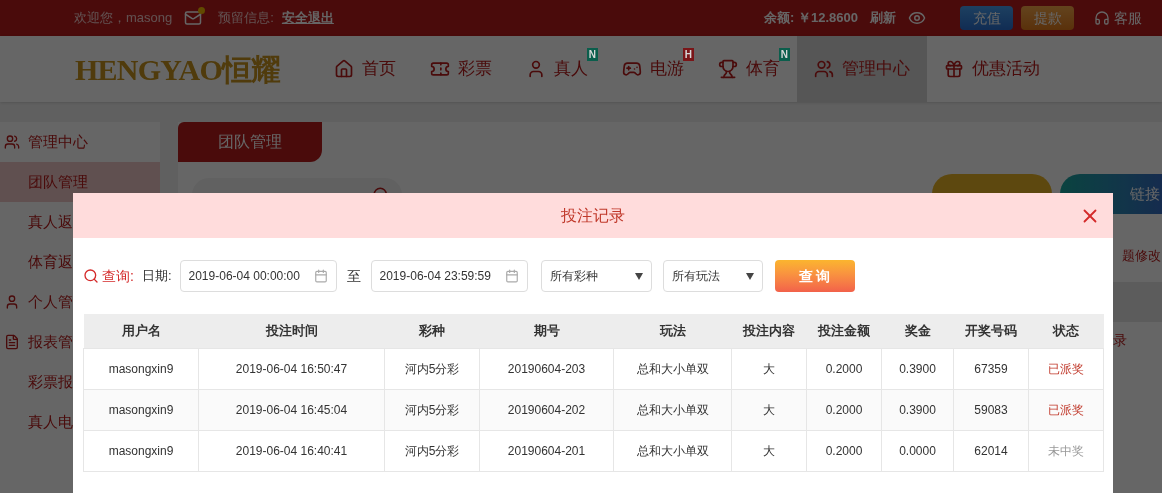  I want to click on table-cell: 59083, so click(991, 409).